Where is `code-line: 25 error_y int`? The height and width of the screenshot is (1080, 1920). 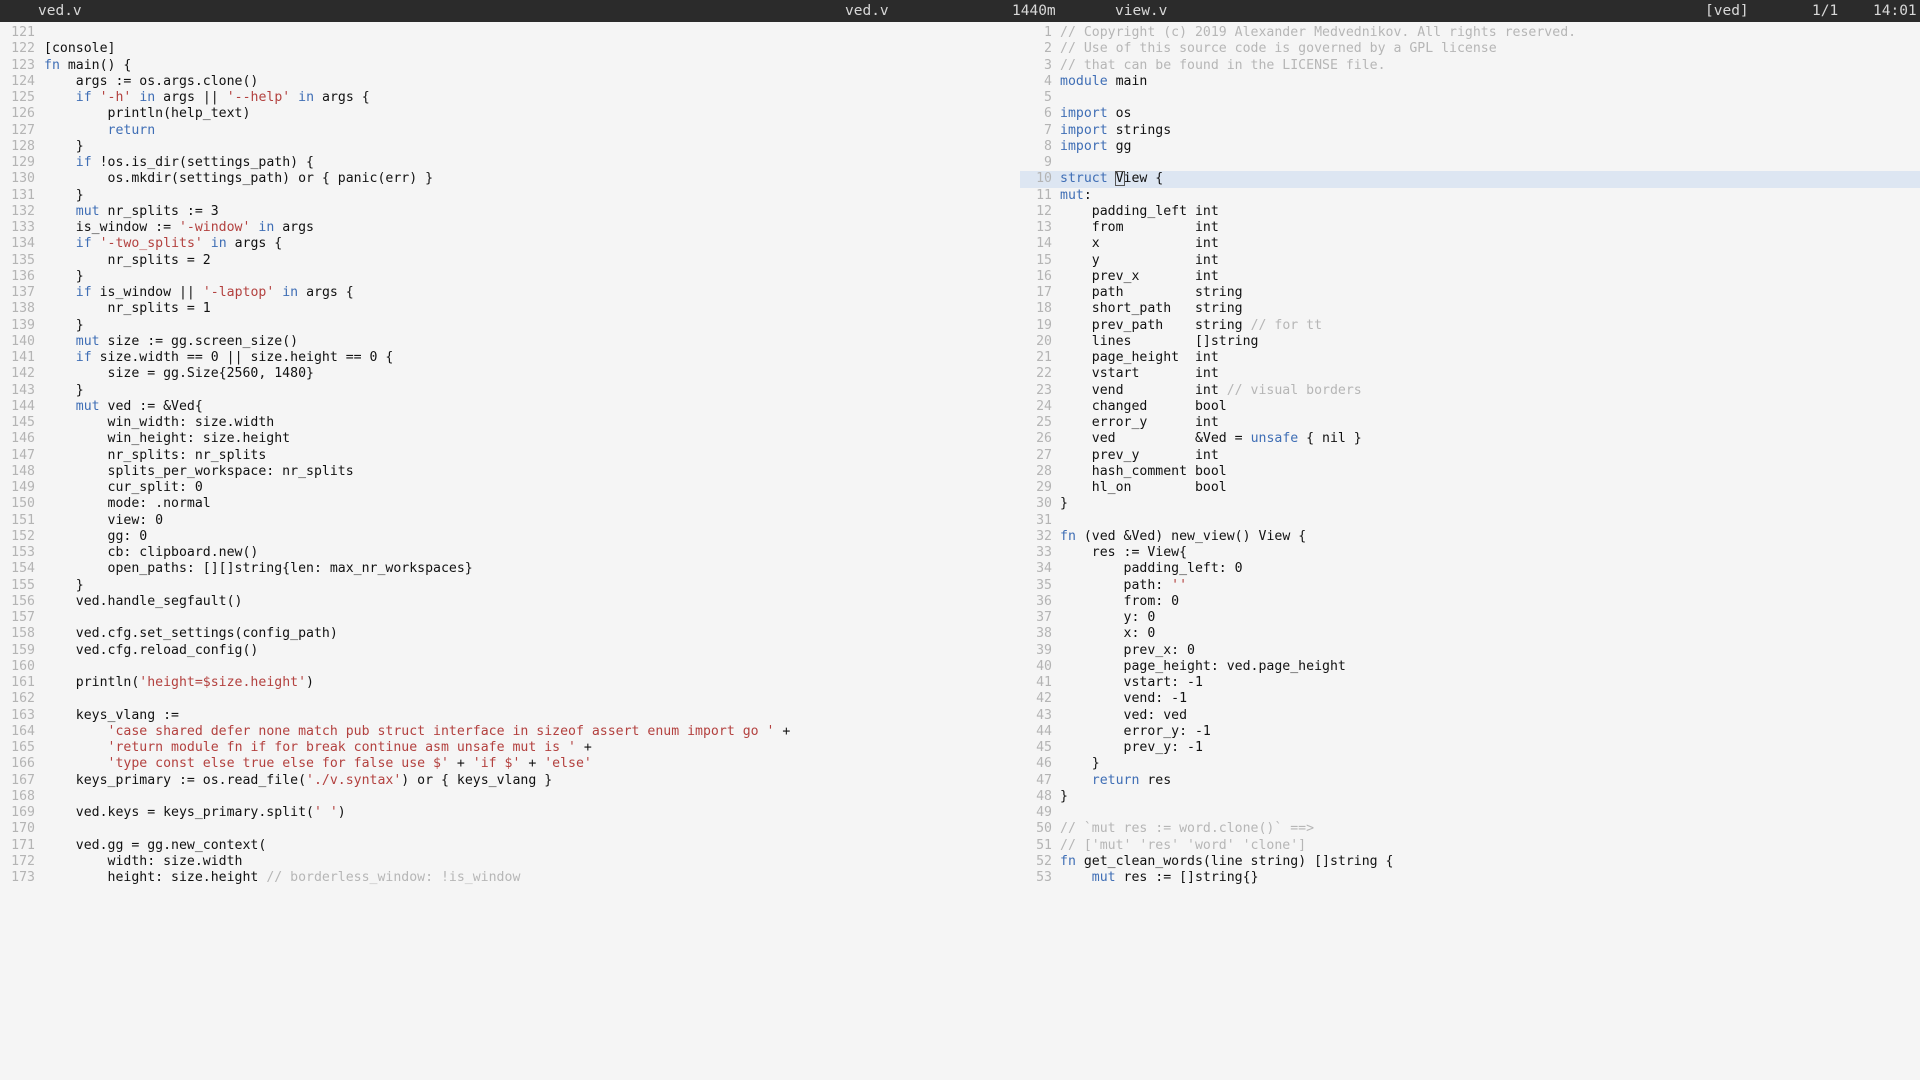 code-line: 25 error_y int is located at coordinates (1470, 423).